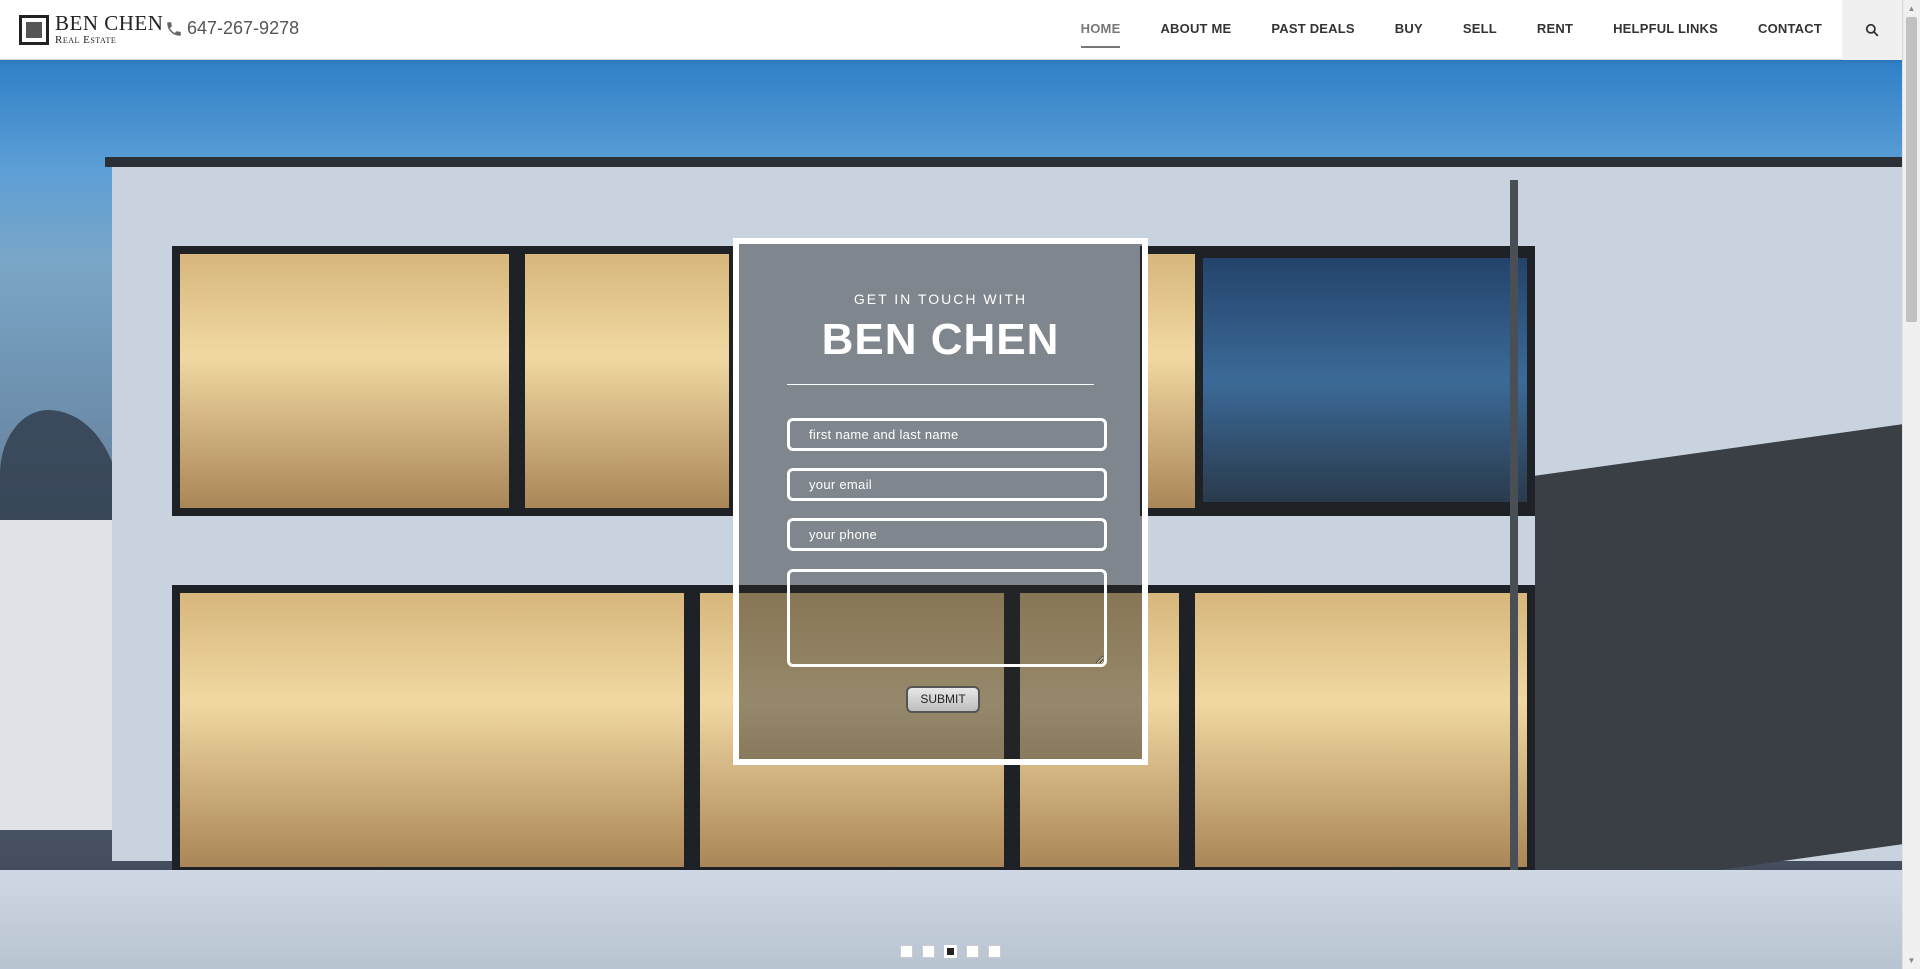 The width and height of the screenshot is (1920, 969). I want to click on logo-mark-icon, so click(34, 29).